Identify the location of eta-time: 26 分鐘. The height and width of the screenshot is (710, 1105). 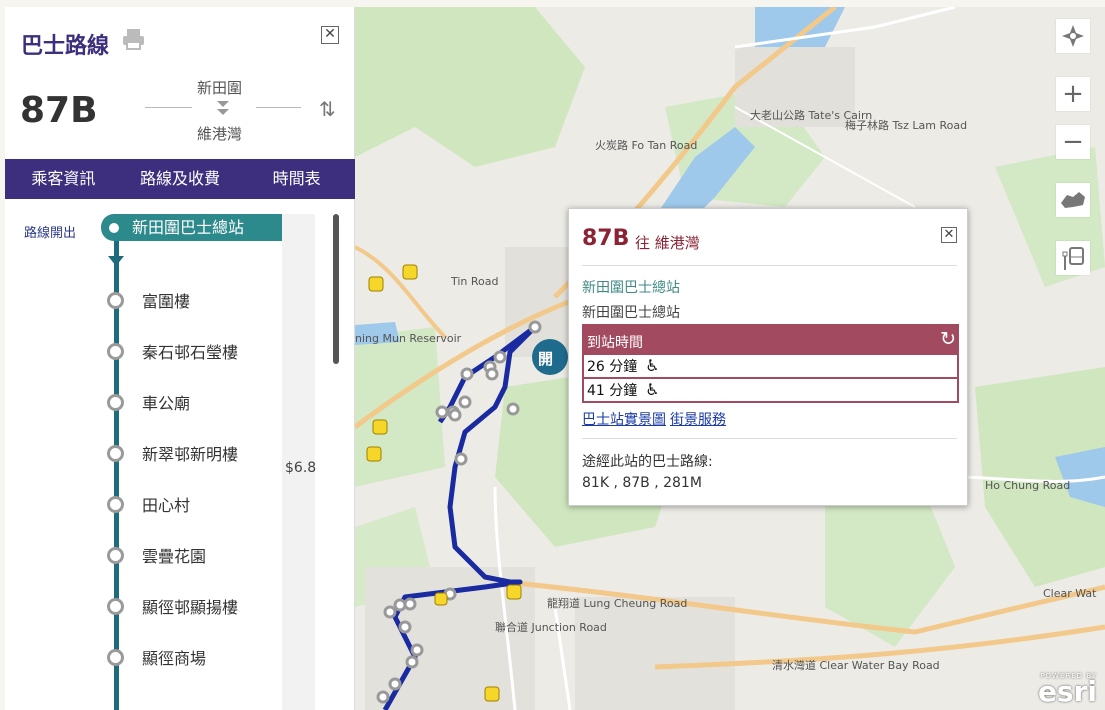
(612, 367).